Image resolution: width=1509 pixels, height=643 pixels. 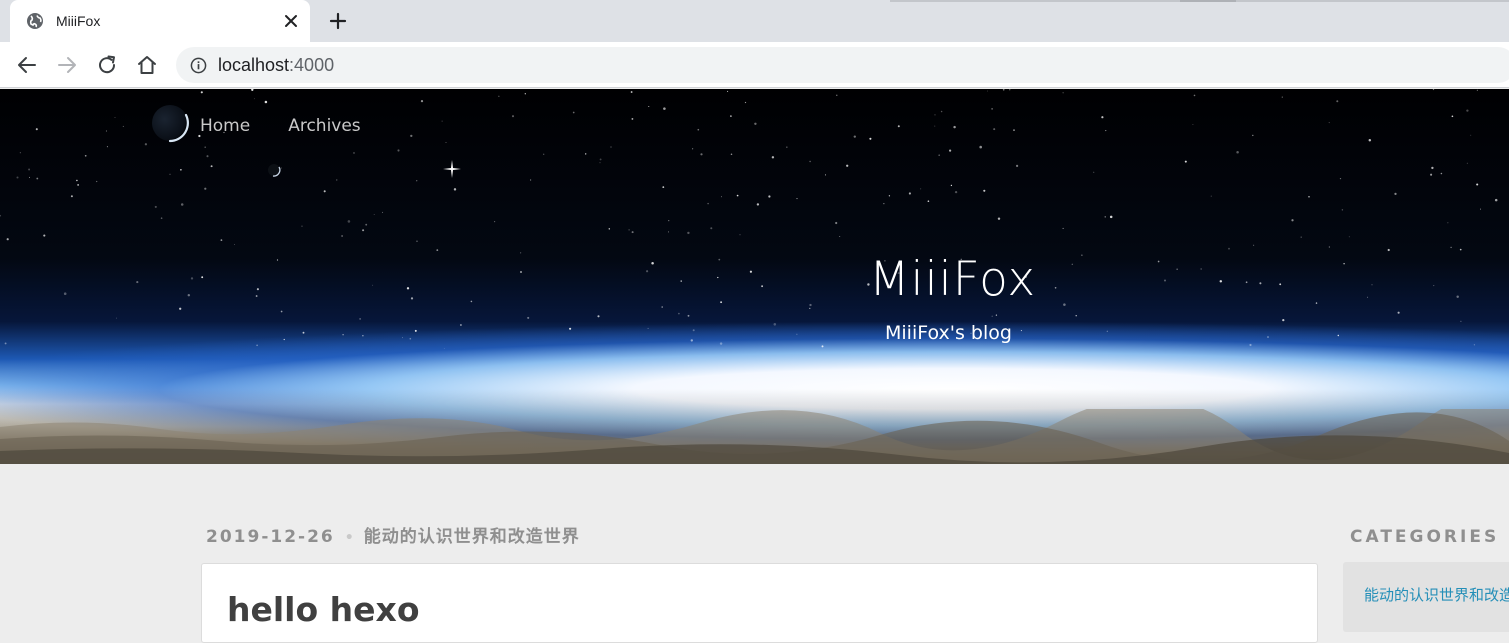 I want to click on site-title: MiiiFox, so click(x=952, y=280).